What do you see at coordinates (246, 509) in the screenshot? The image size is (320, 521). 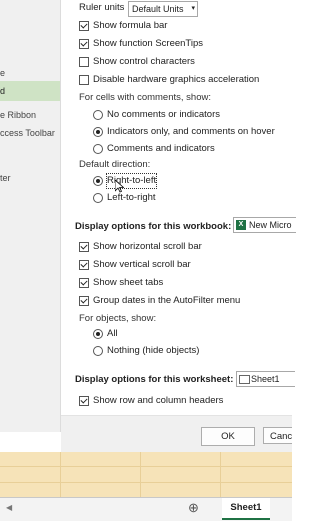 I see `sheet-tab-active: Sheet1` at bounding box center [246, 509].